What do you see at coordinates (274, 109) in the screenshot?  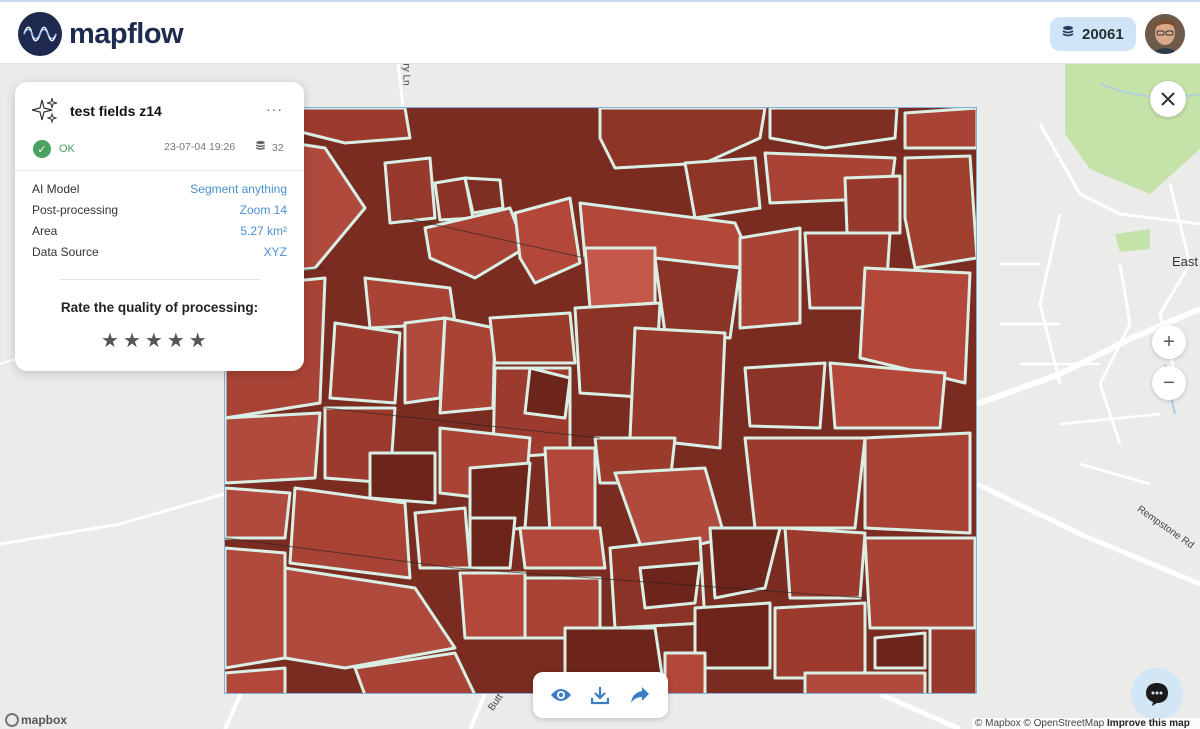 I see `processing-menu-button: ···` at bounding box center [274, 109].